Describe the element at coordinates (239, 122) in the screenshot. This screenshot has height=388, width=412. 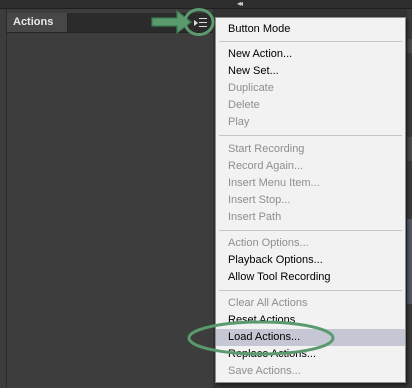
I see `menu-item-play: Play` at that location.